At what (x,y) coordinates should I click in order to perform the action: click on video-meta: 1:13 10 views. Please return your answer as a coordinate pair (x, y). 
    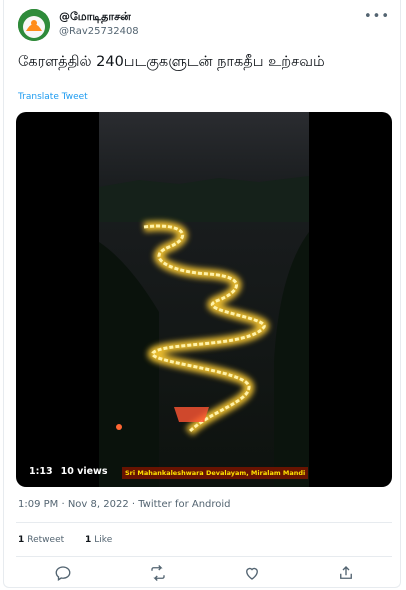
    Looking at the image, I should click on (72, 471).